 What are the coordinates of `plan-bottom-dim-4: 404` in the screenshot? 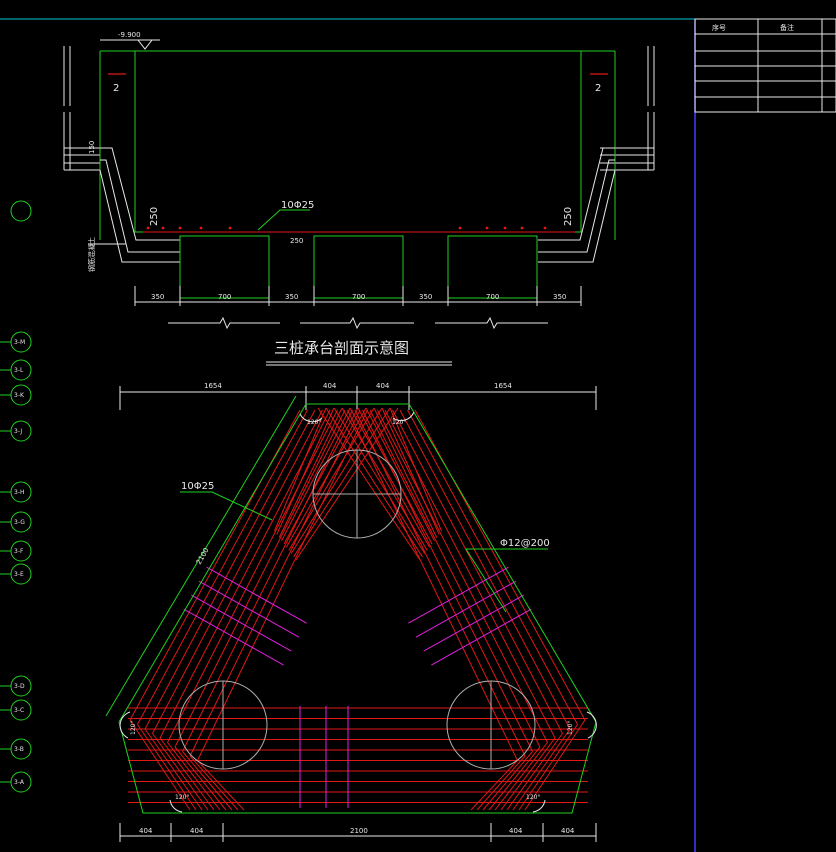 It's located at (516, 831).